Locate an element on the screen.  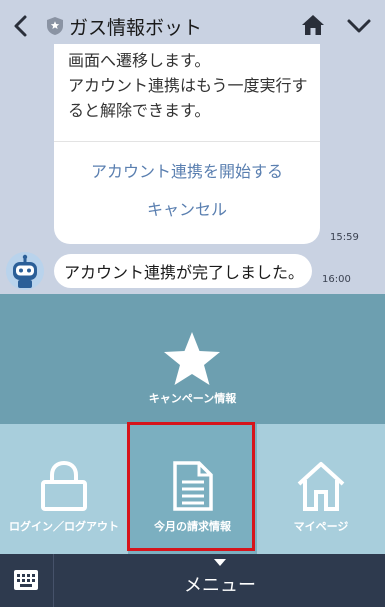
bot-message-bubble: アカウント連携が完了しました。 is located at coordinates (183, 271).